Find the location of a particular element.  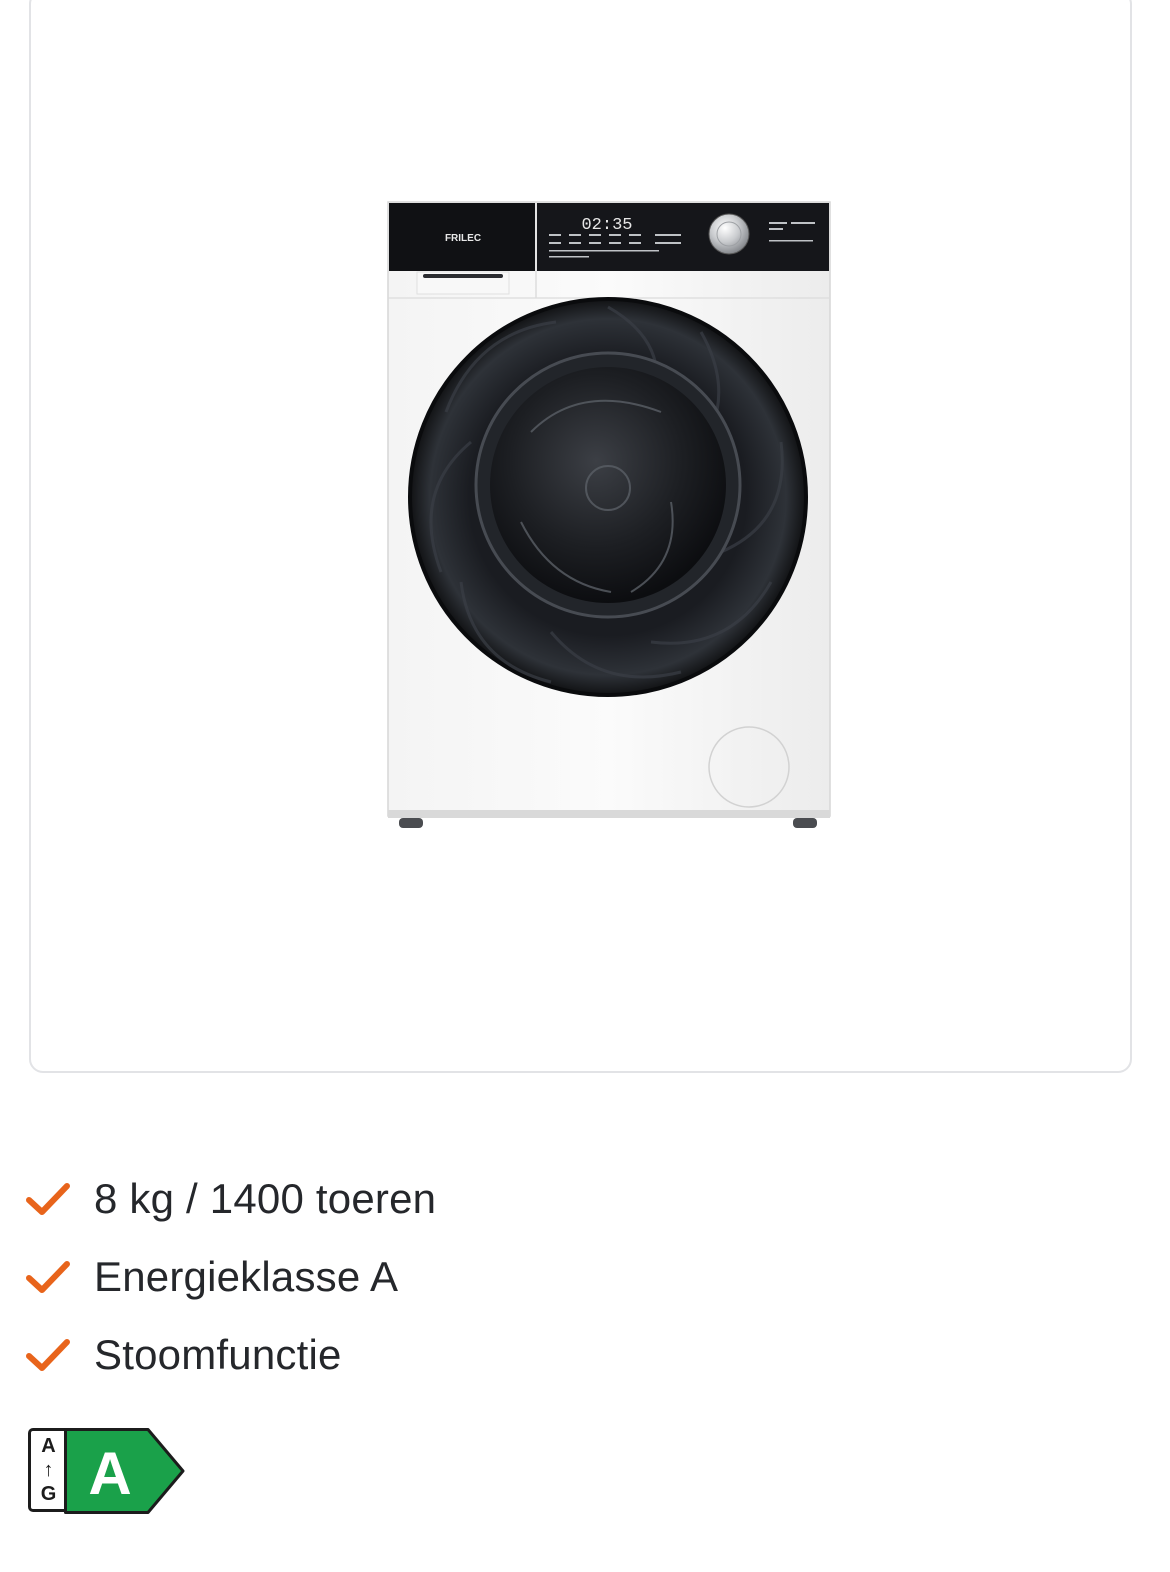

usp-item: Energieklasse A is located at coordinates (230, 1277).